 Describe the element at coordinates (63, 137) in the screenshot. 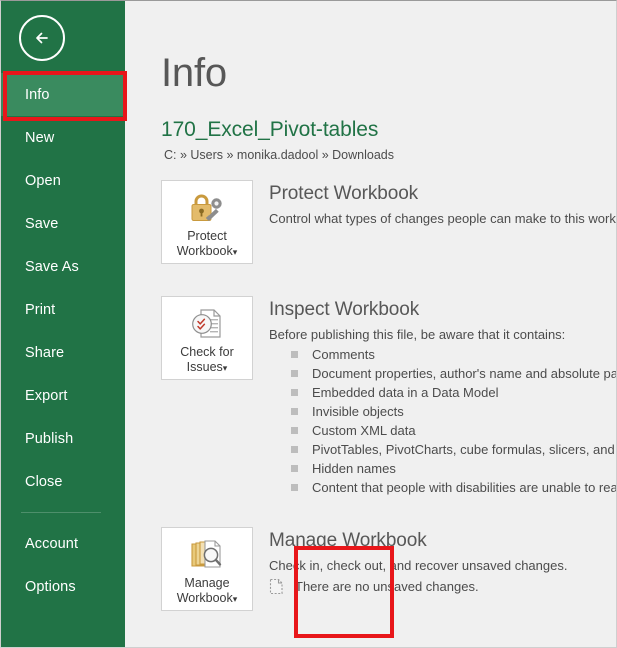

I see `sidebar-item-new: New` at that location.